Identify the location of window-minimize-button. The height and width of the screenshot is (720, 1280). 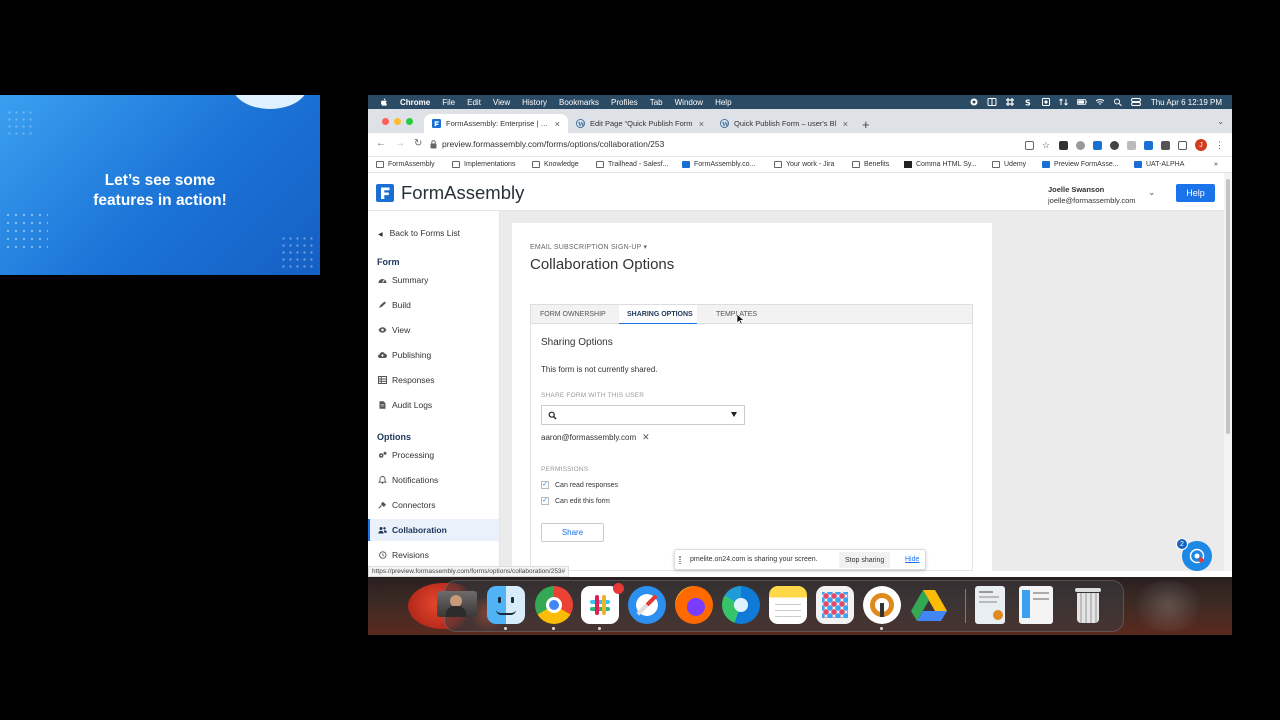
(397, 121).